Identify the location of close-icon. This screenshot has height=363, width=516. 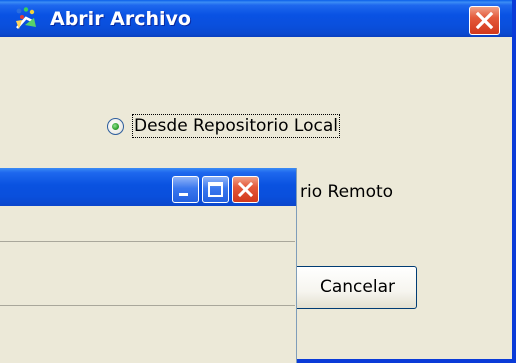
(245, 189).